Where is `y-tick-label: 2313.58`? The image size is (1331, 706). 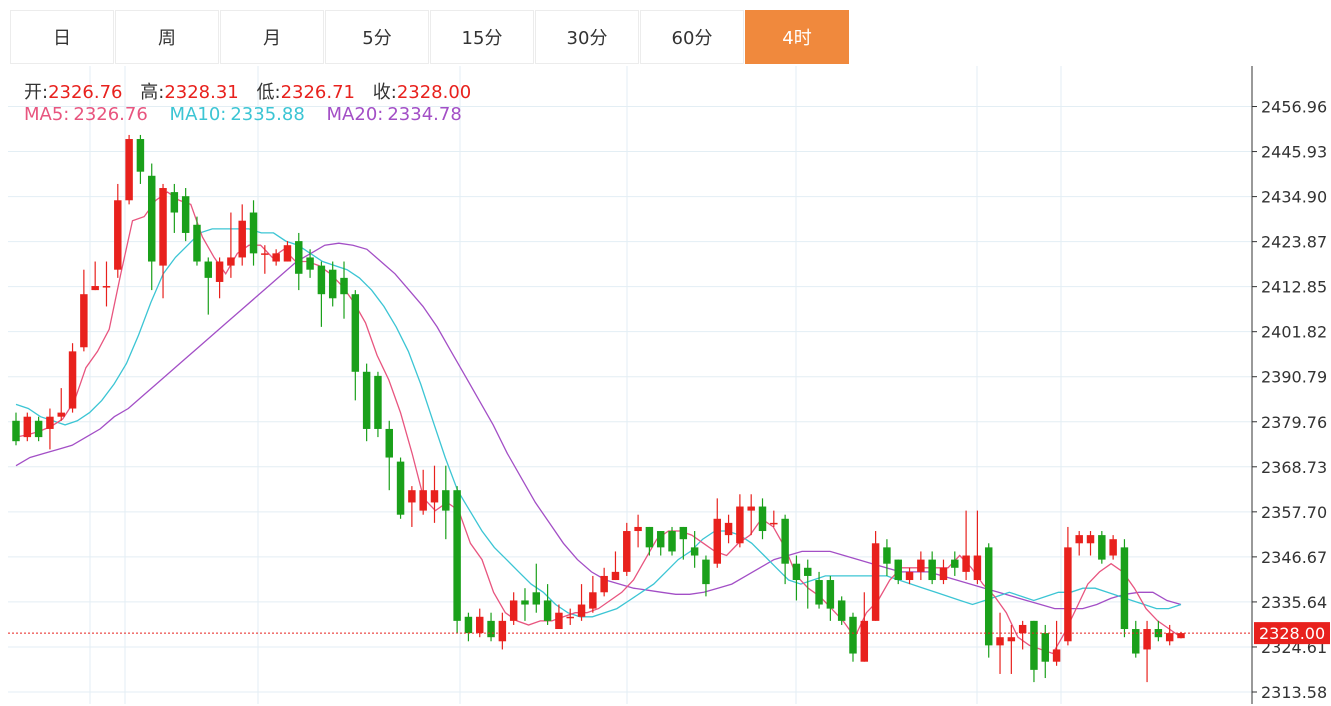 y-tick-label: 2313.58 is located at coordinates (1294, 692).